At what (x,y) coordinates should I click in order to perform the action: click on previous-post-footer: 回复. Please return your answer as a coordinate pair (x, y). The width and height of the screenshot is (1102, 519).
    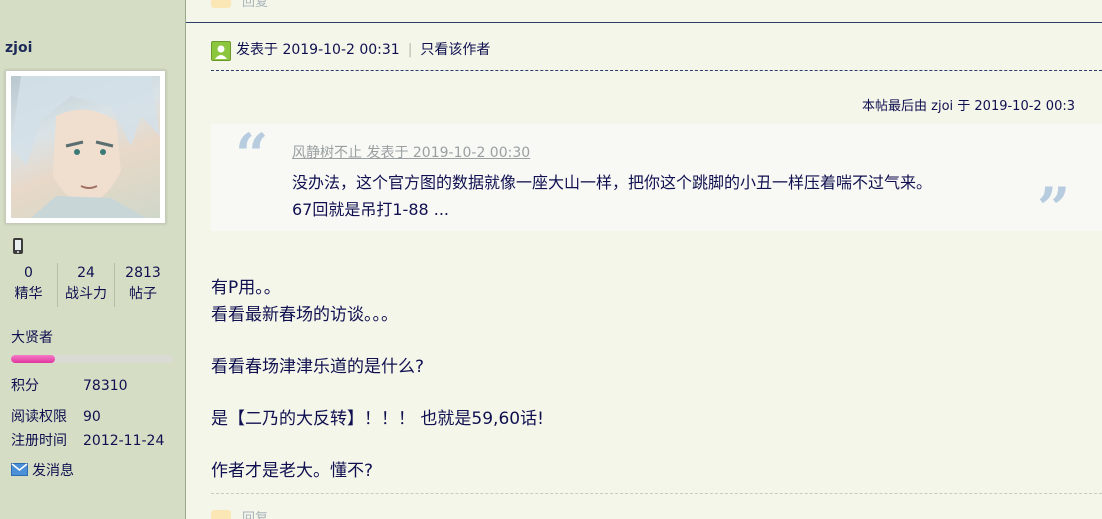
    Looking at the image, I should click on (644, 11).